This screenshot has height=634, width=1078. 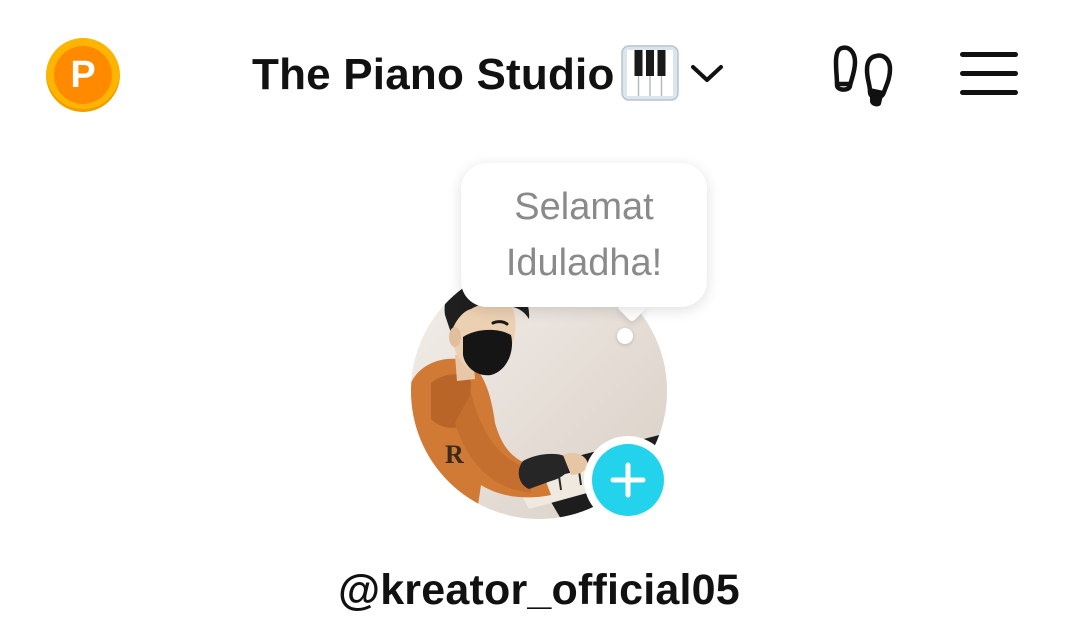 I want to click on account-switcher: The Piano Studio, so click(x=488, y=75).